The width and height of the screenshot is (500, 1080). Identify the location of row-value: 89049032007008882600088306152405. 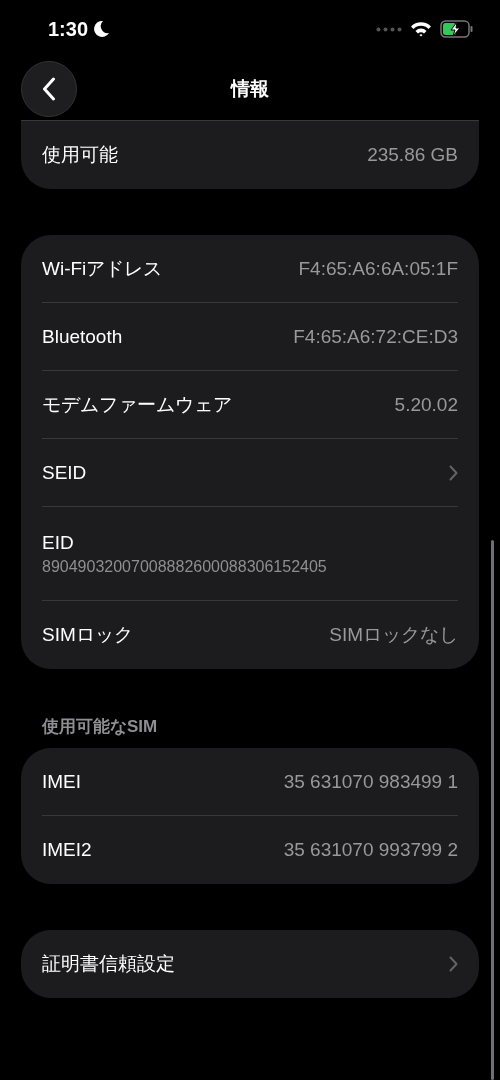
(184, 566).